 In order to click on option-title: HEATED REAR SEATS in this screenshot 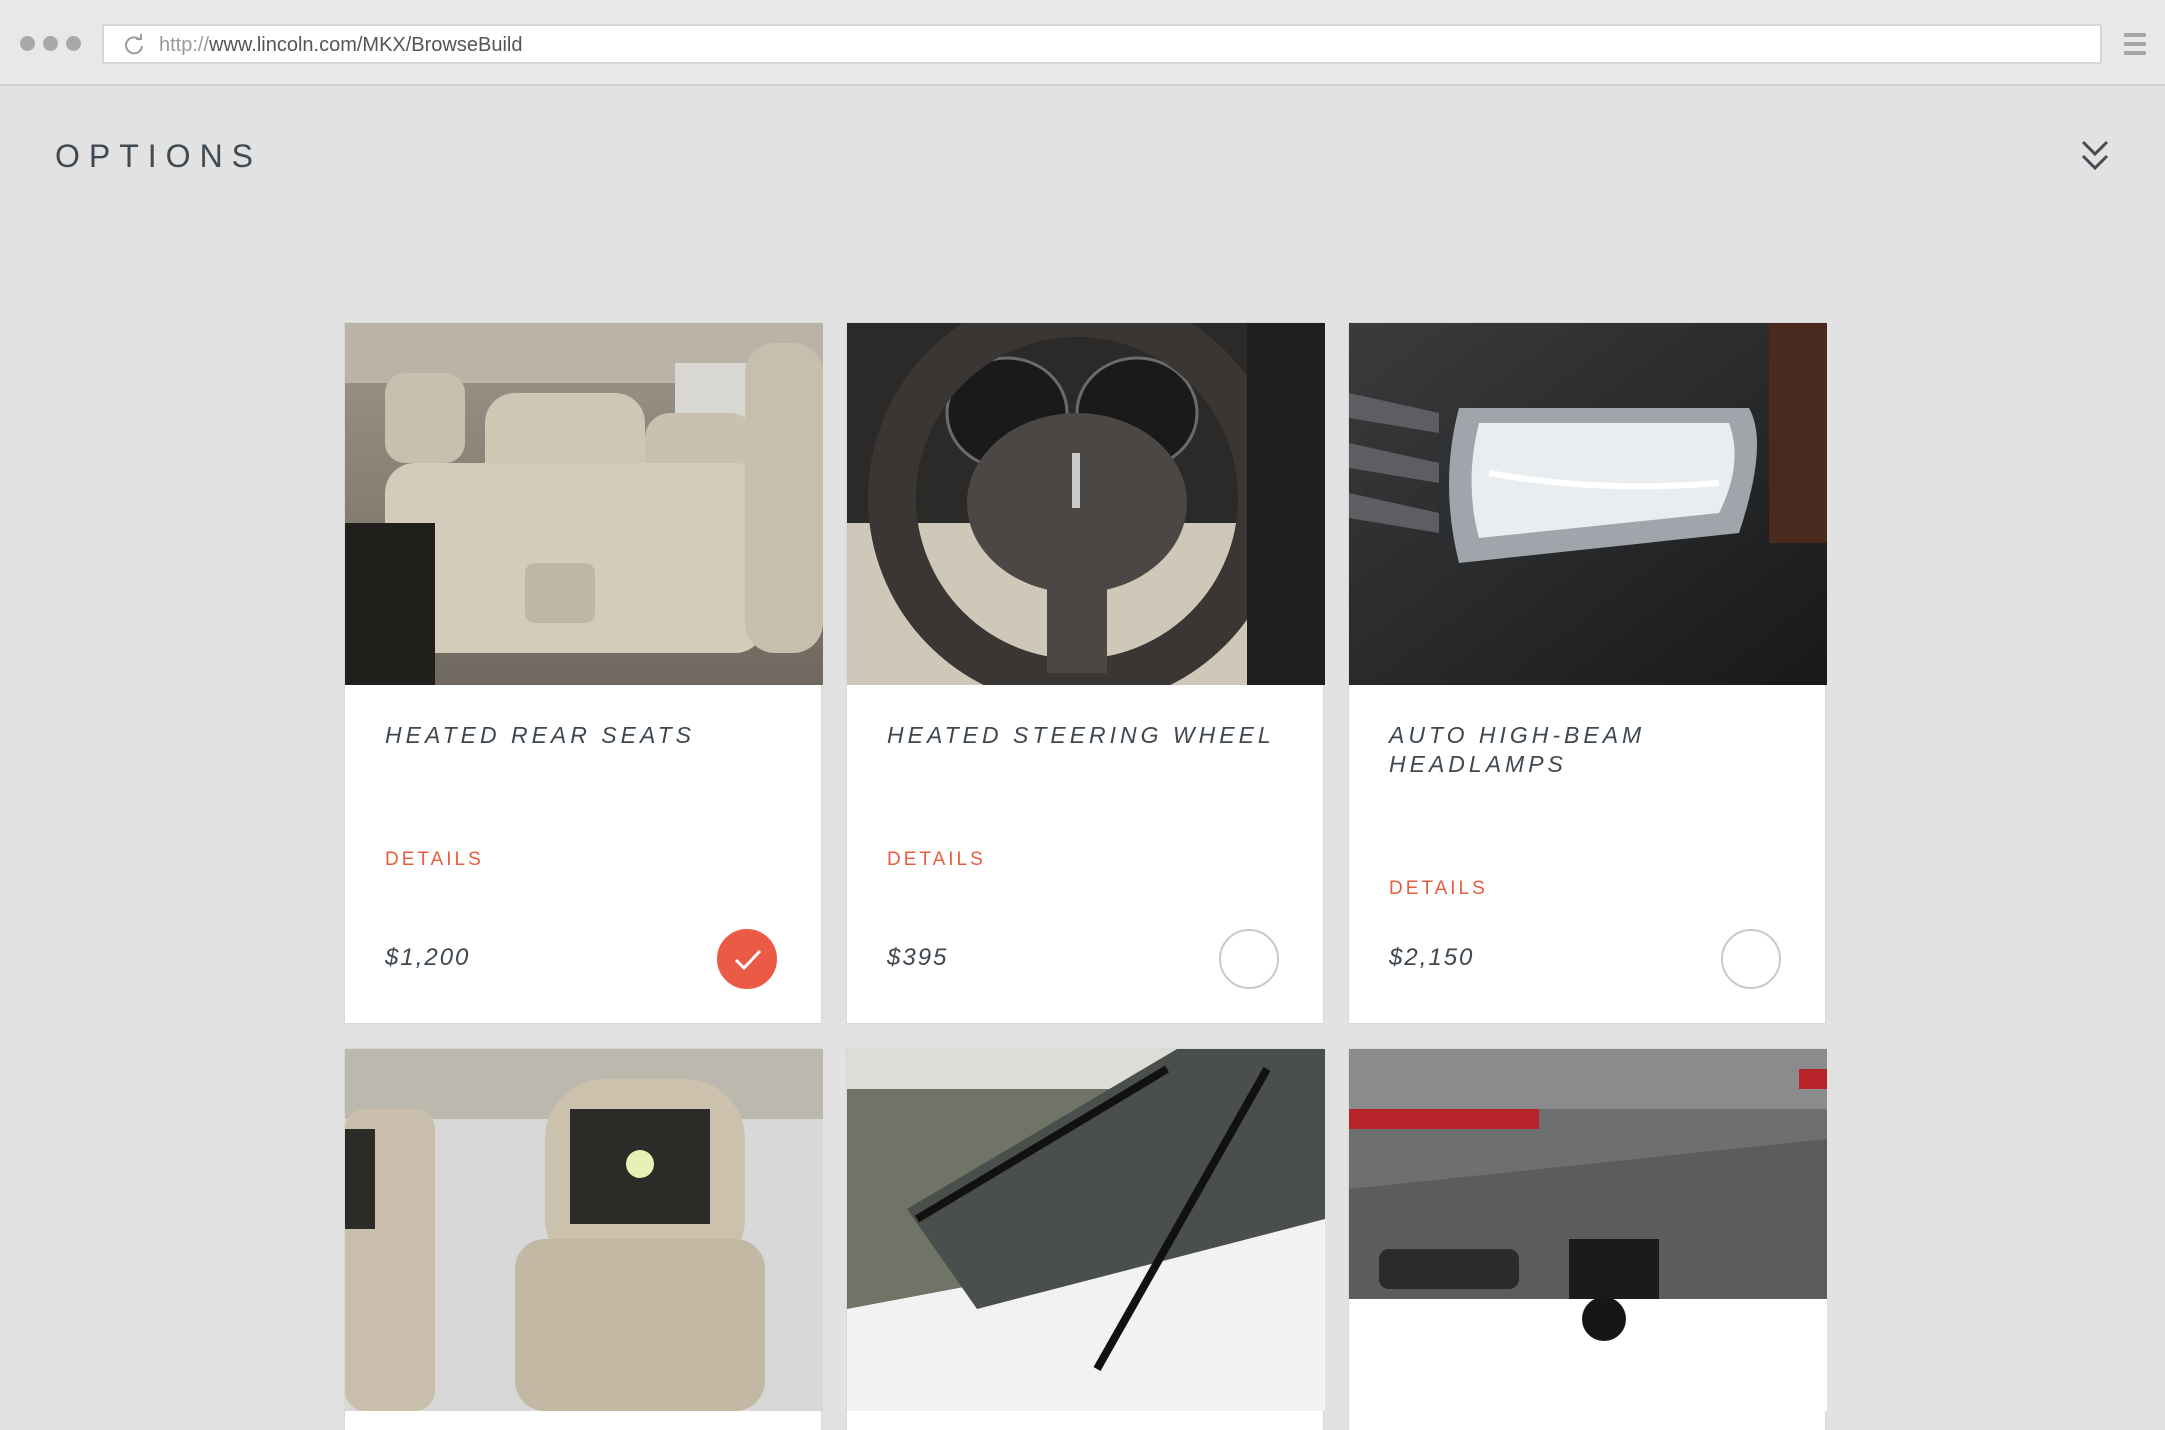, I will do `click(540, 735)`.